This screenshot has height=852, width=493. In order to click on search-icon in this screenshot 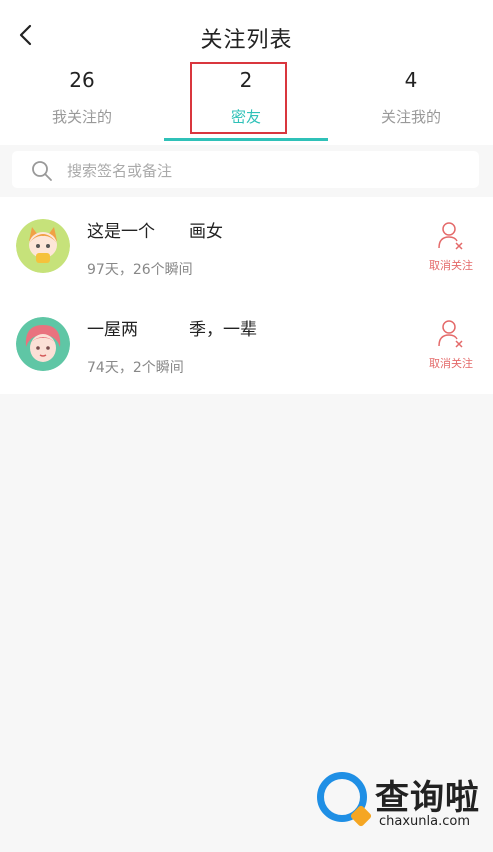, I will do `click(42, 171)`.